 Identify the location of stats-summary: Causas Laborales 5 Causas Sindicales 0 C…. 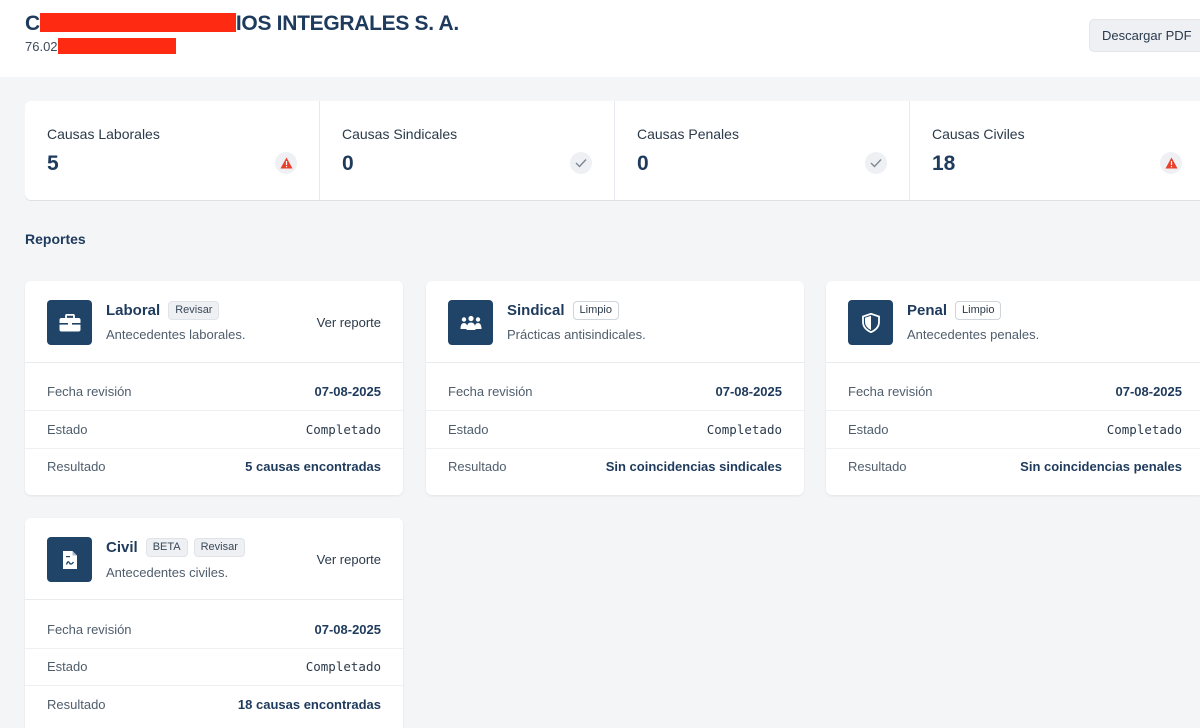
(612, 150).